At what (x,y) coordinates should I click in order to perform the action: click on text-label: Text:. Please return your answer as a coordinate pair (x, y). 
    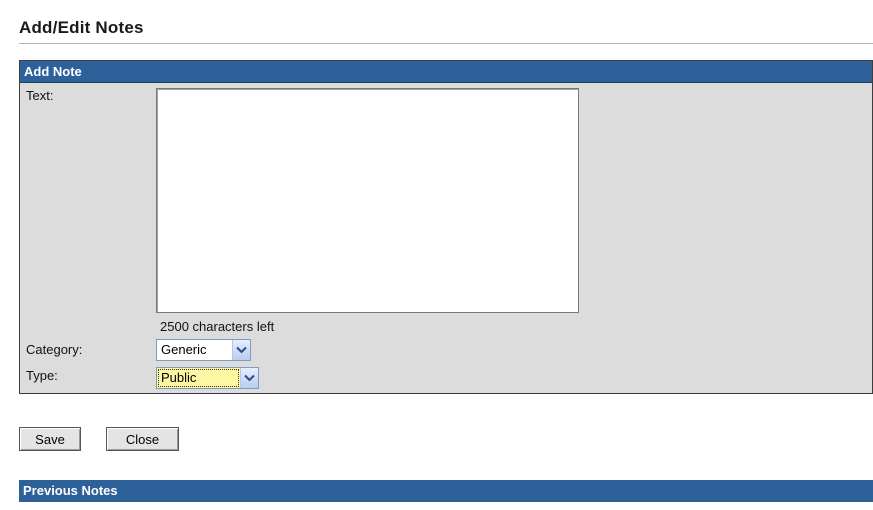
    Looking at the image, I should click on (40, 95).